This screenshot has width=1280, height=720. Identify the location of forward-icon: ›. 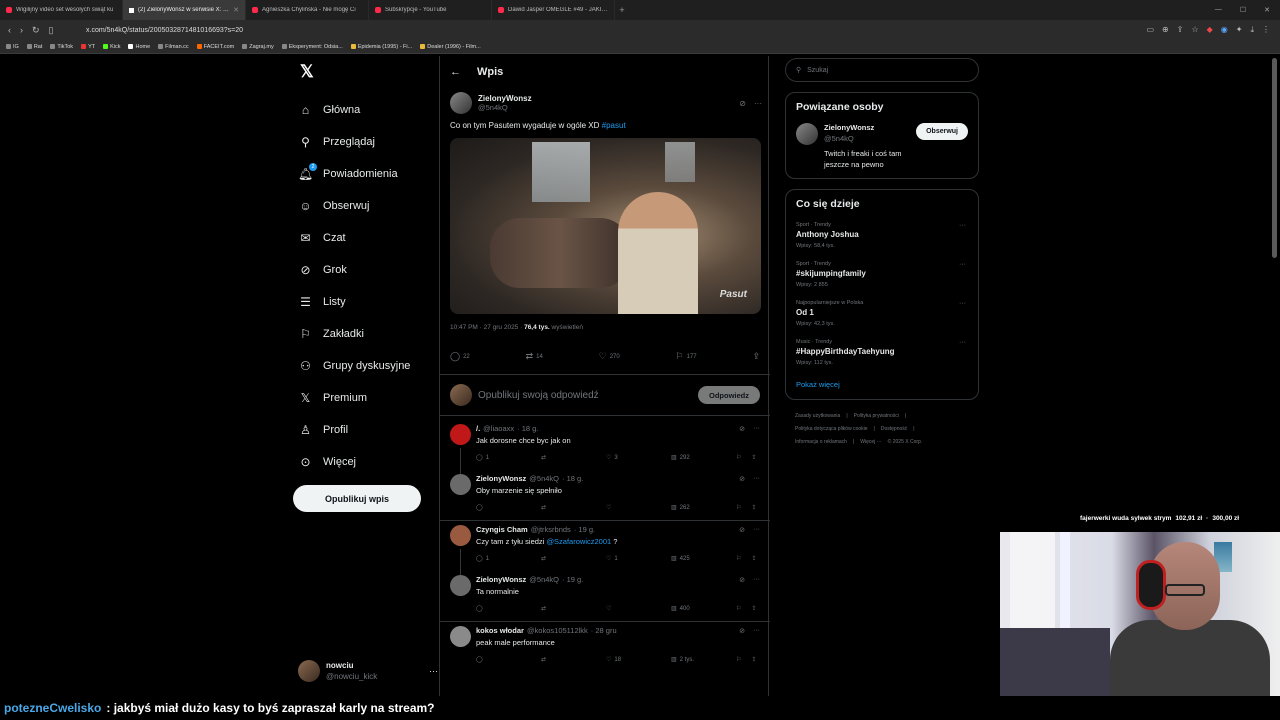
(21, 30).